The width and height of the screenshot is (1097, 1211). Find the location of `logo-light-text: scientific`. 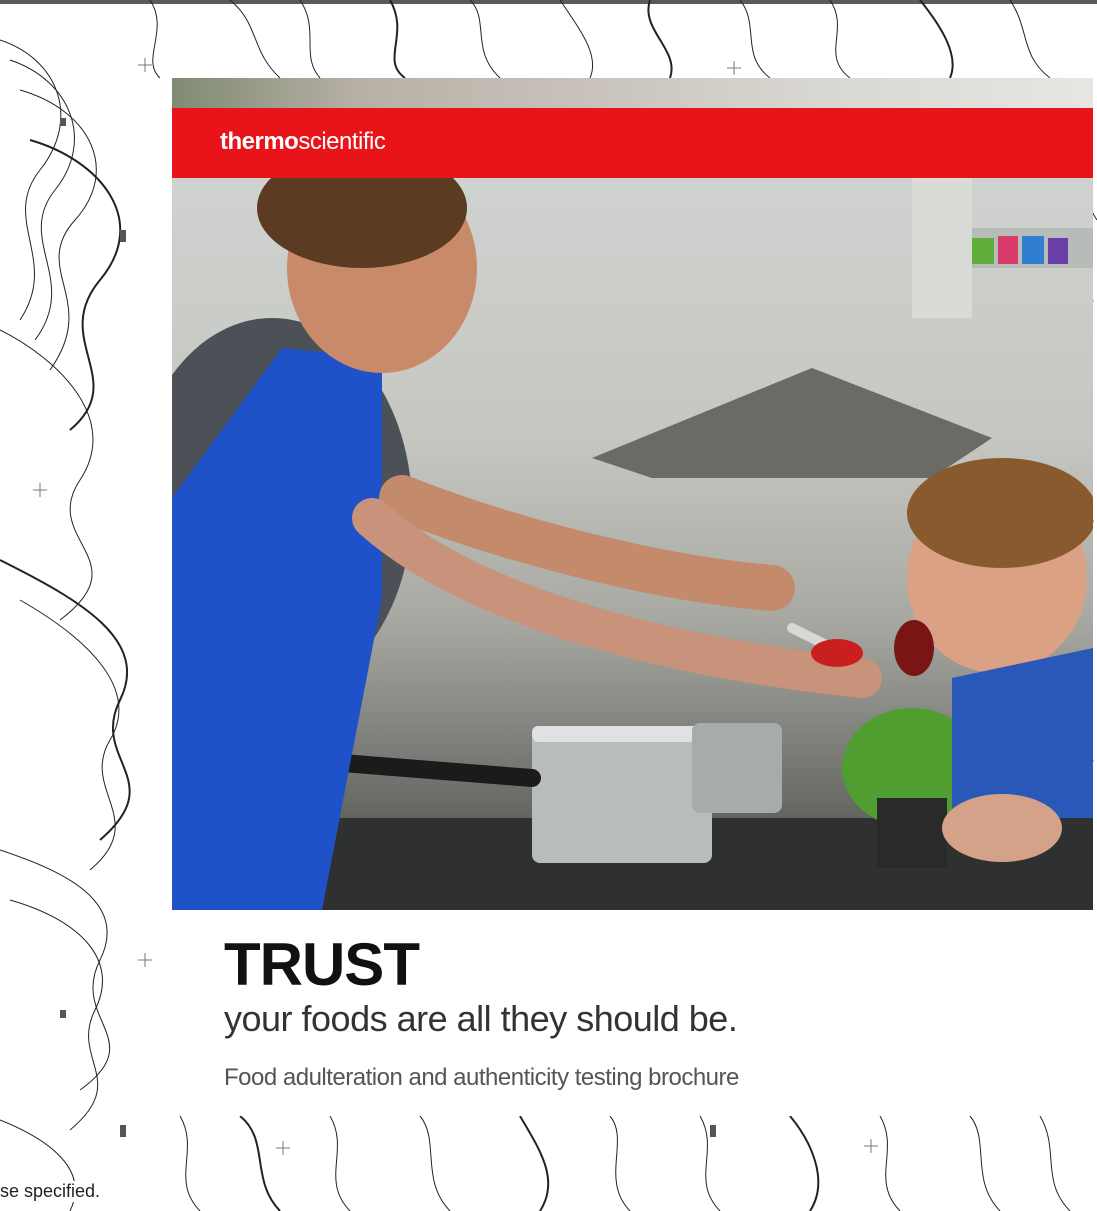

logo-light-text: scientific is located at coordinates (342, 141).